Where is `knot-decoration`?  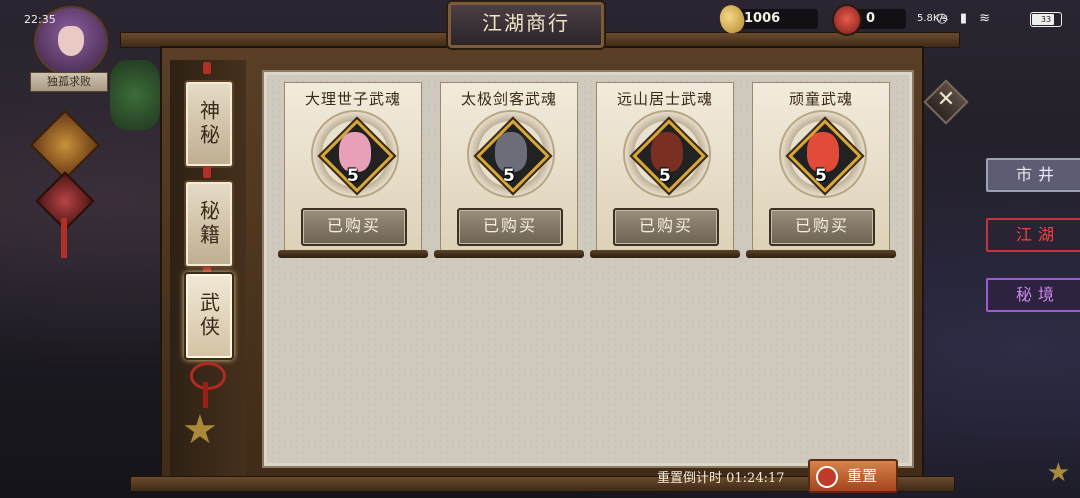
knot-decoration is located at coordinates (208, 376).